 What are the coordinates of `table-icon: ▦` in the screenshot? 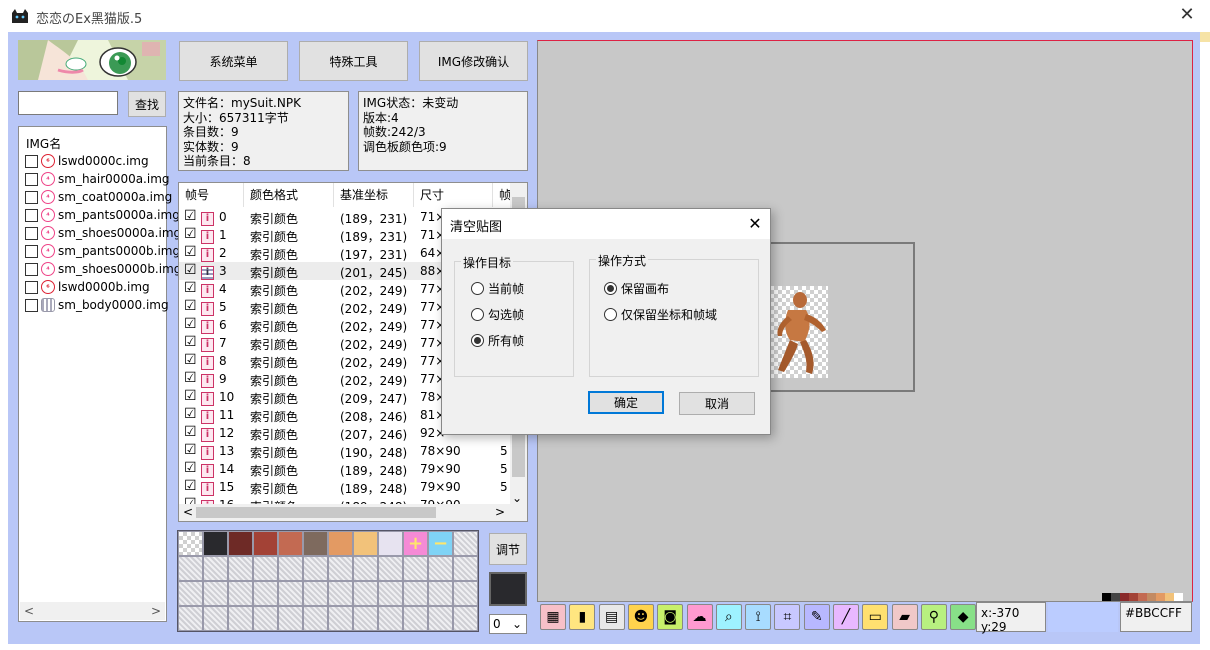 It's located at (553, 617).